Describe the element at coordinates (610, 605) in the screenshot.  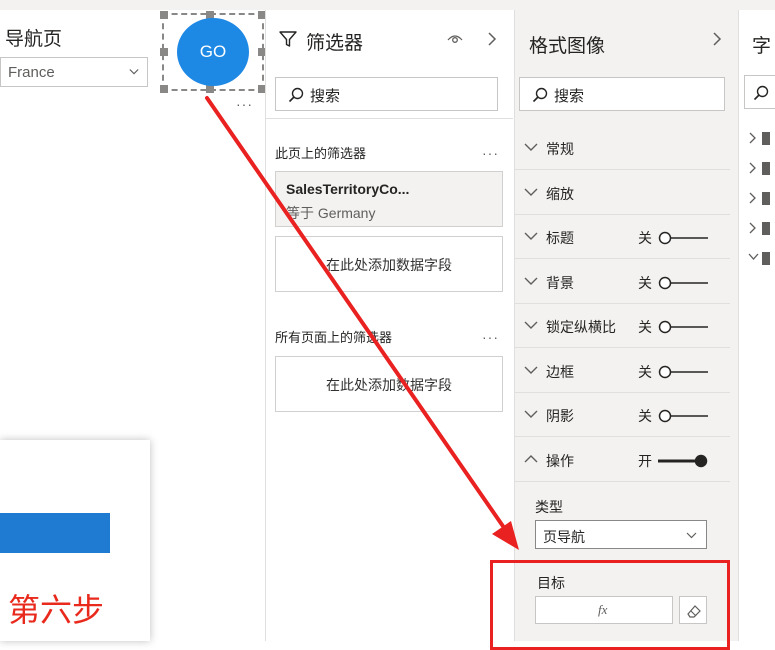
I see `annotation-highlight-box` at that location.